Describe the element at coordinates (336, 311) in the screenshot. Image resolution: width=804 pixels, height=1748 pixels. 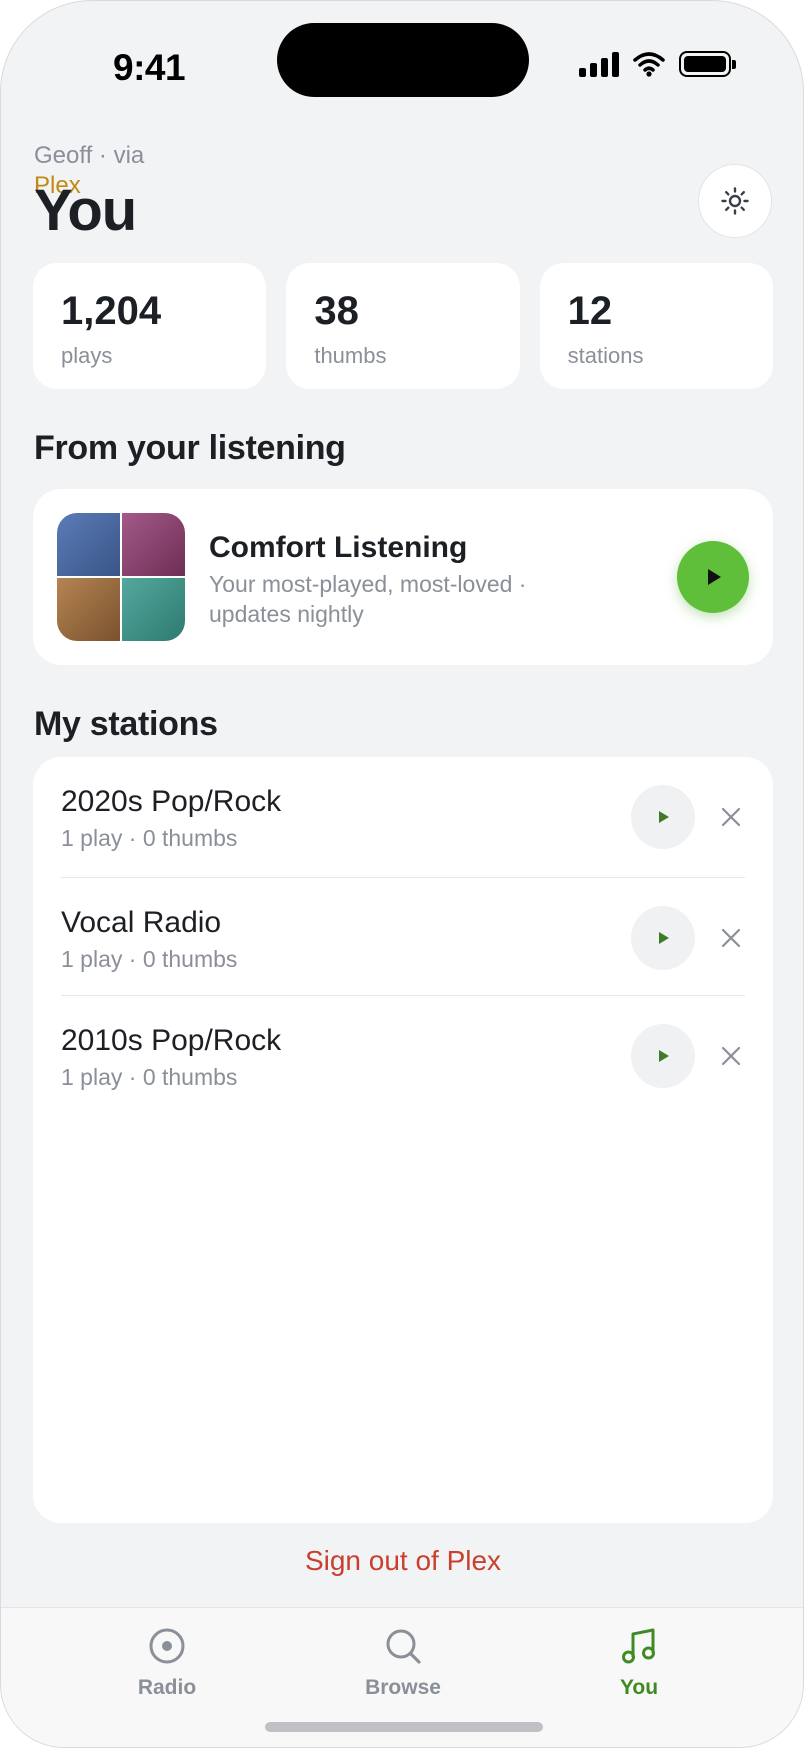
I see `stat-value: 38` at that location.